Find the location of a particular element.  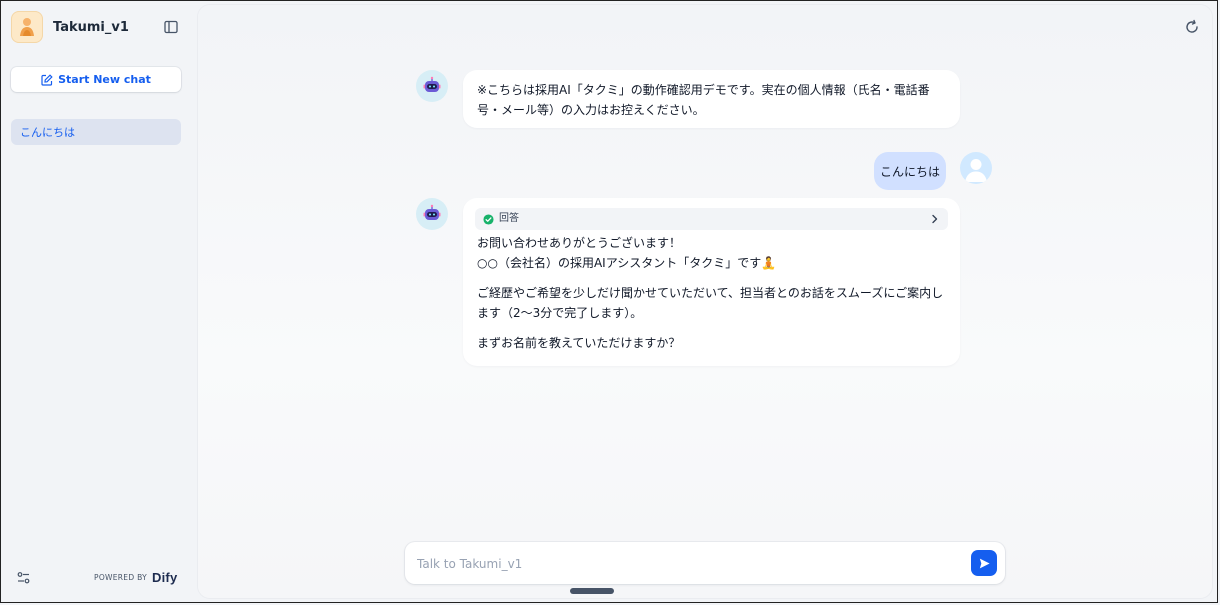

edit-icon is located at coordinates (47, 79).